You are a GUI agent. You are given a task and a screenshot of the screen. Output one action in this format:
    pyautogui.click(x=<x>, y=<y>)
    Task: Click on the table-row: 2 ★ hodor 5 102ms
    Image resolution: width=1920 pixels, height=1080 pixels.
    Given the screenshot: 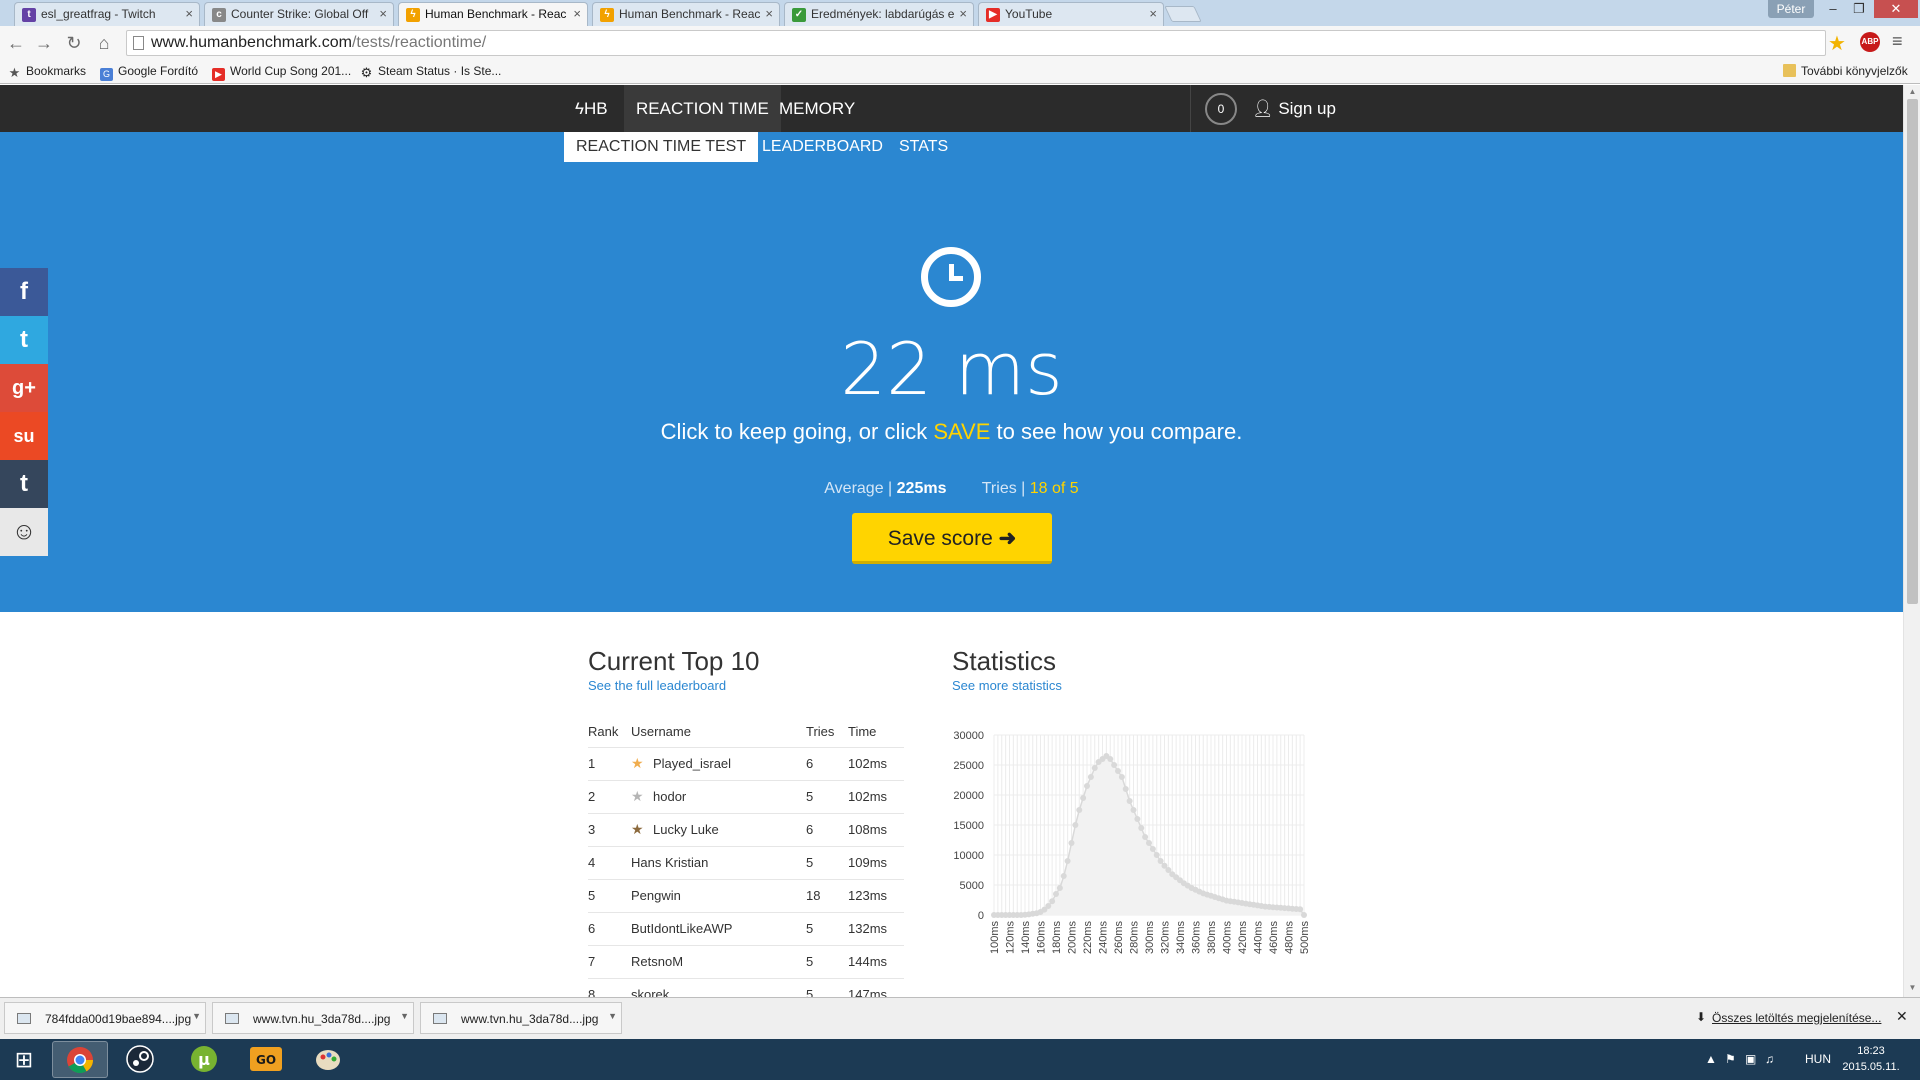 What is the action you would take?
    pyautogui.click(x=746, y=797)
    